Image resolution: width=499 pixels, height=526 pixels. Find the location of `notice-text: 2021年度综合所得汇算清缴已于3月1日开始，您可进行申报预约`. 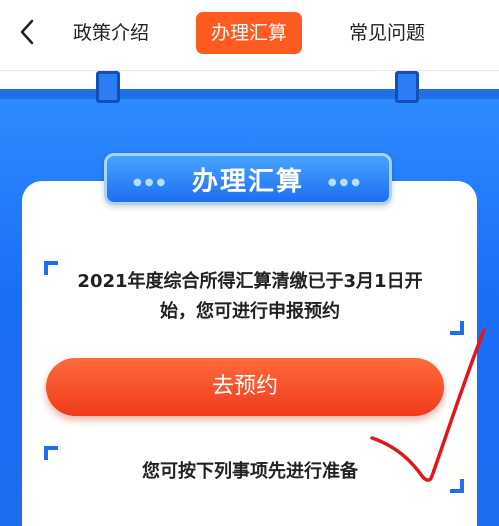

notice-text: 2021年度综合所得汇算清缴已于3月1日开始，您可进行申报预约 is located at coordinates (250, 296).